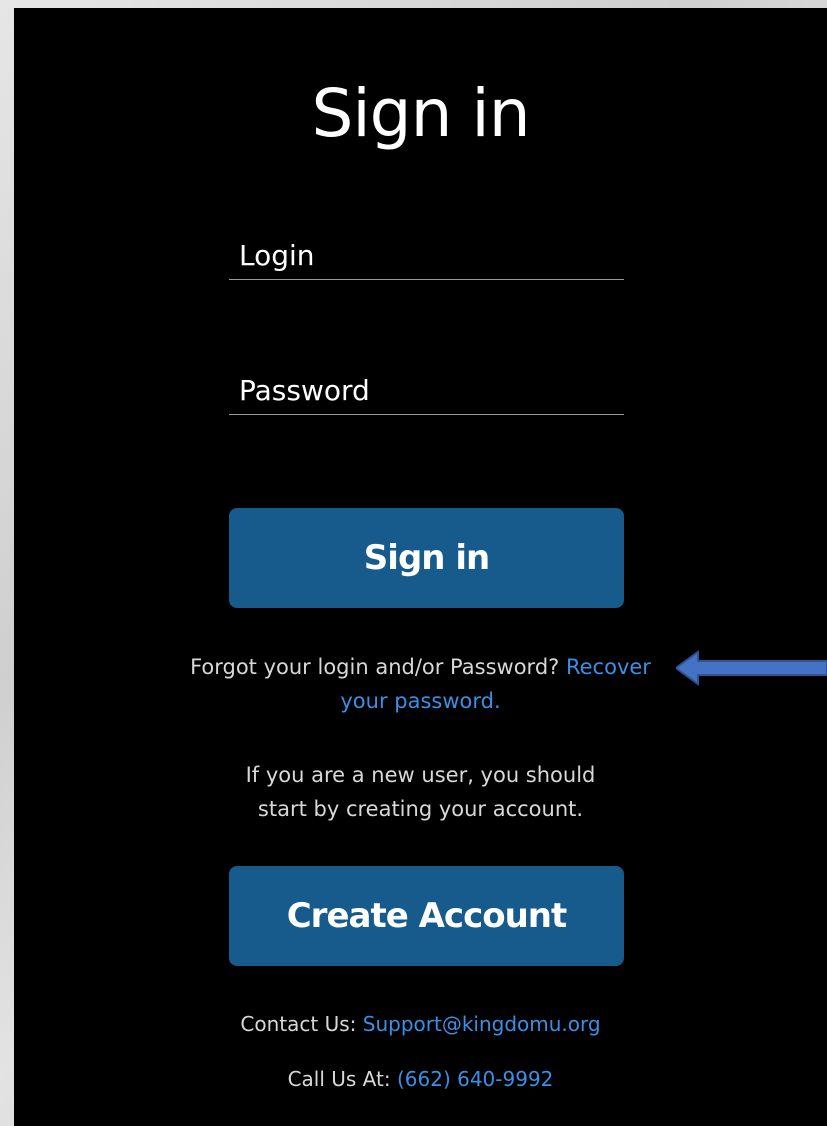 The height and width of the screenshot is (1126, 827). What do you see at coordinates (420, 113) in the screenshot?
I see `page-title: Sign in` at bounding box center [420, 113].